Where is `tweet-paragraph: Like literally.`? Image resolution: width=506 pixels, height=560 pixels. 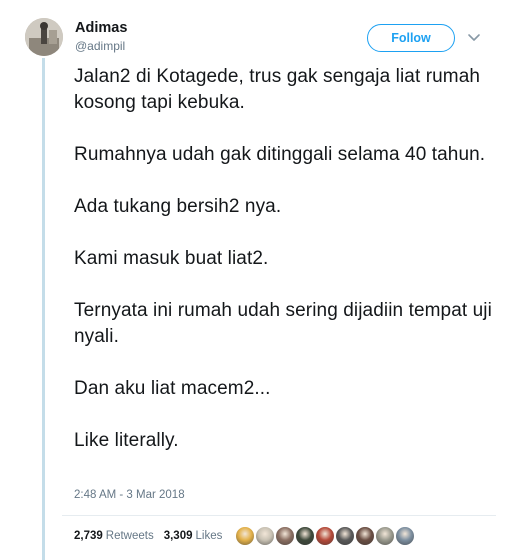
tweet-paragraph: Like literally. is located at coordinates (126, 440).